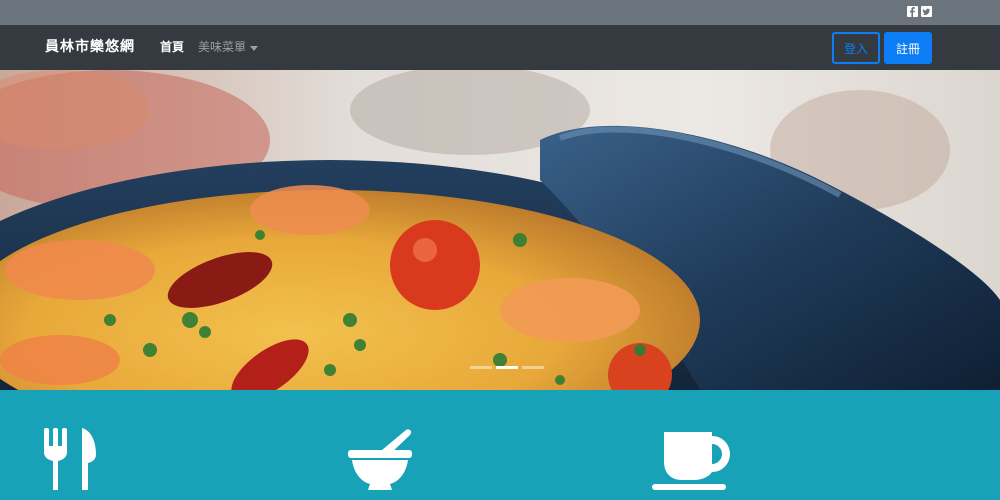 The width and height of the screenshot is (1000, 500). What do you see at coordinates (500, 47) in the screenshot?
I see `main-navbar: 員林市欒悠網 首頁 美味菜單 登入 註冊` at bounding box center [500, 47].